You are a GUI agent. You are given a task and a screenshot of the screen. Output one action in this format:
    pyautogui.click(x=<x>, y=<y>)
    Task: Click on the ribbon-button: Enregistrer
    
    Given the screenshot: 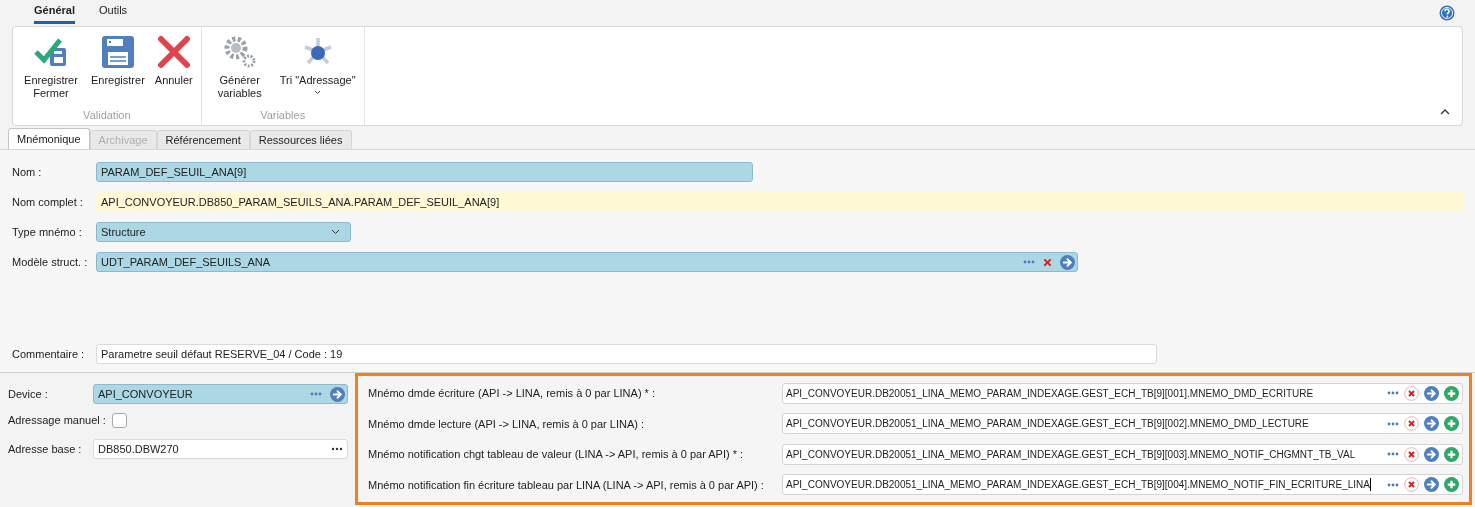 What is the action you would take?
    pyautogui.click(x=118, y=70)
    